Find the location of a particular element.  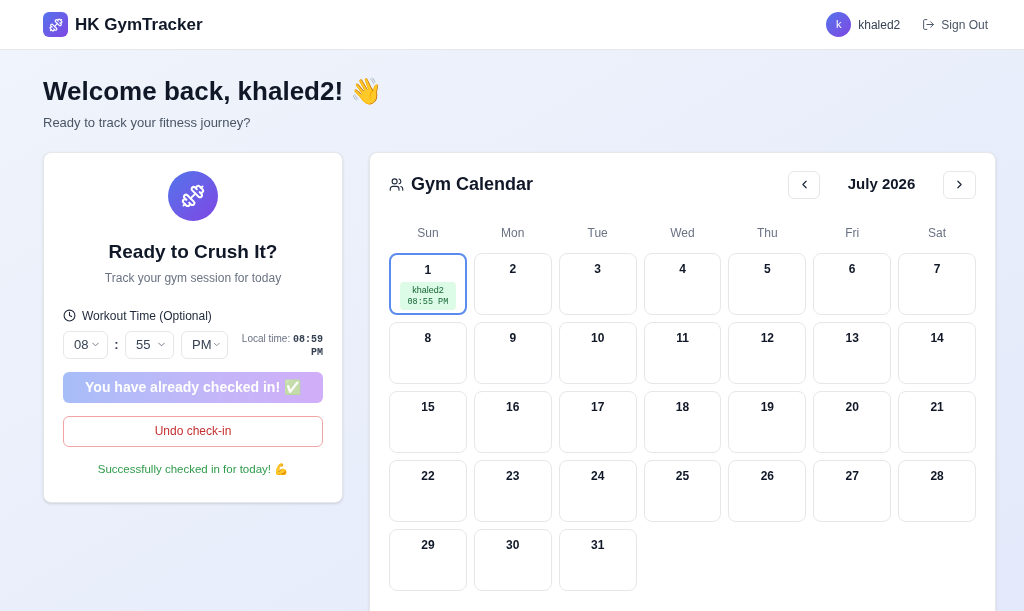

checkin-title: Ready to Crush It? is located at coordinates (193, 251).